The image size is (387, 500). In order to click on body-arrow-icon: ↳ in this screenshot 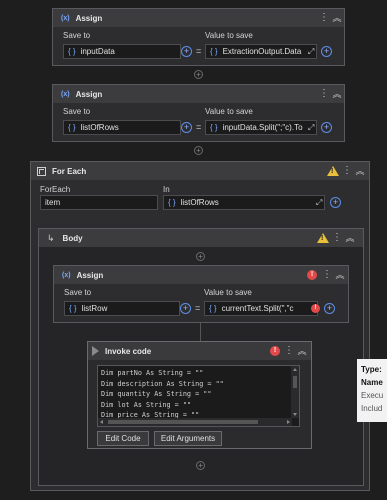, I will do `click(51, 237)`.